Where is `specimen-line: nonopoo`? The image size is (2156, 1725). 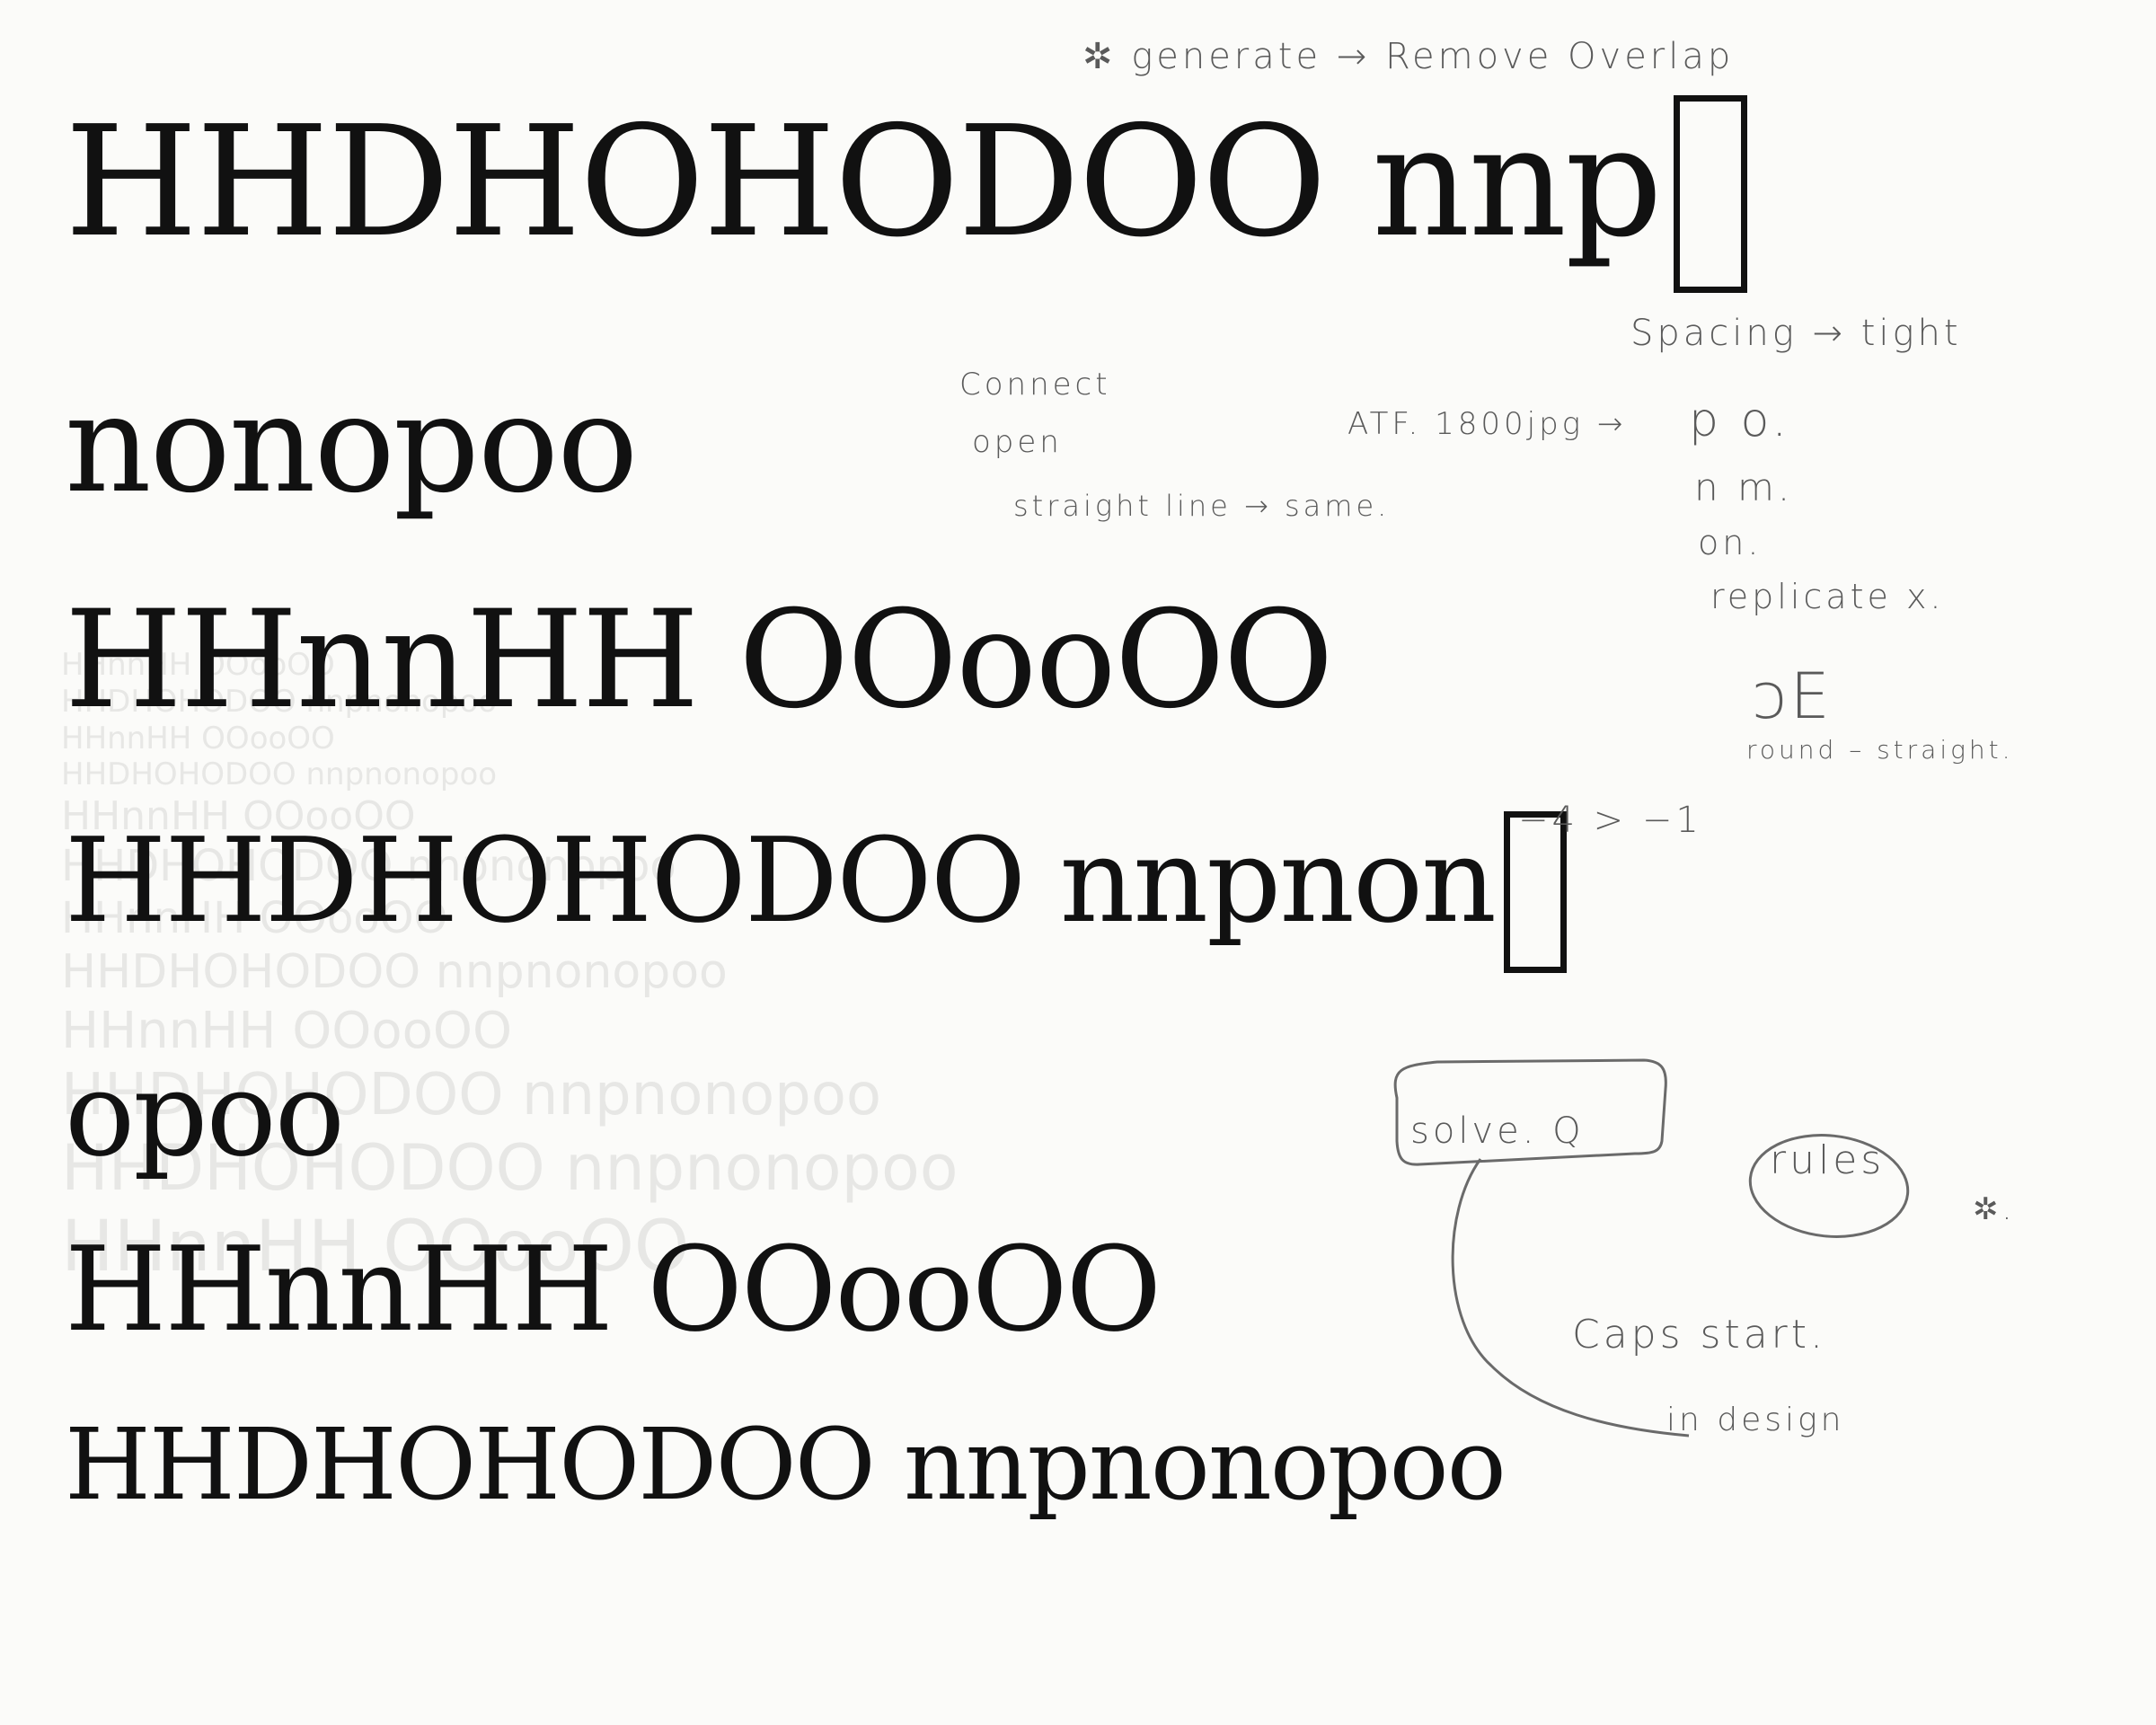 specimen-line: nonopoo is located at coordinates (351, 444).